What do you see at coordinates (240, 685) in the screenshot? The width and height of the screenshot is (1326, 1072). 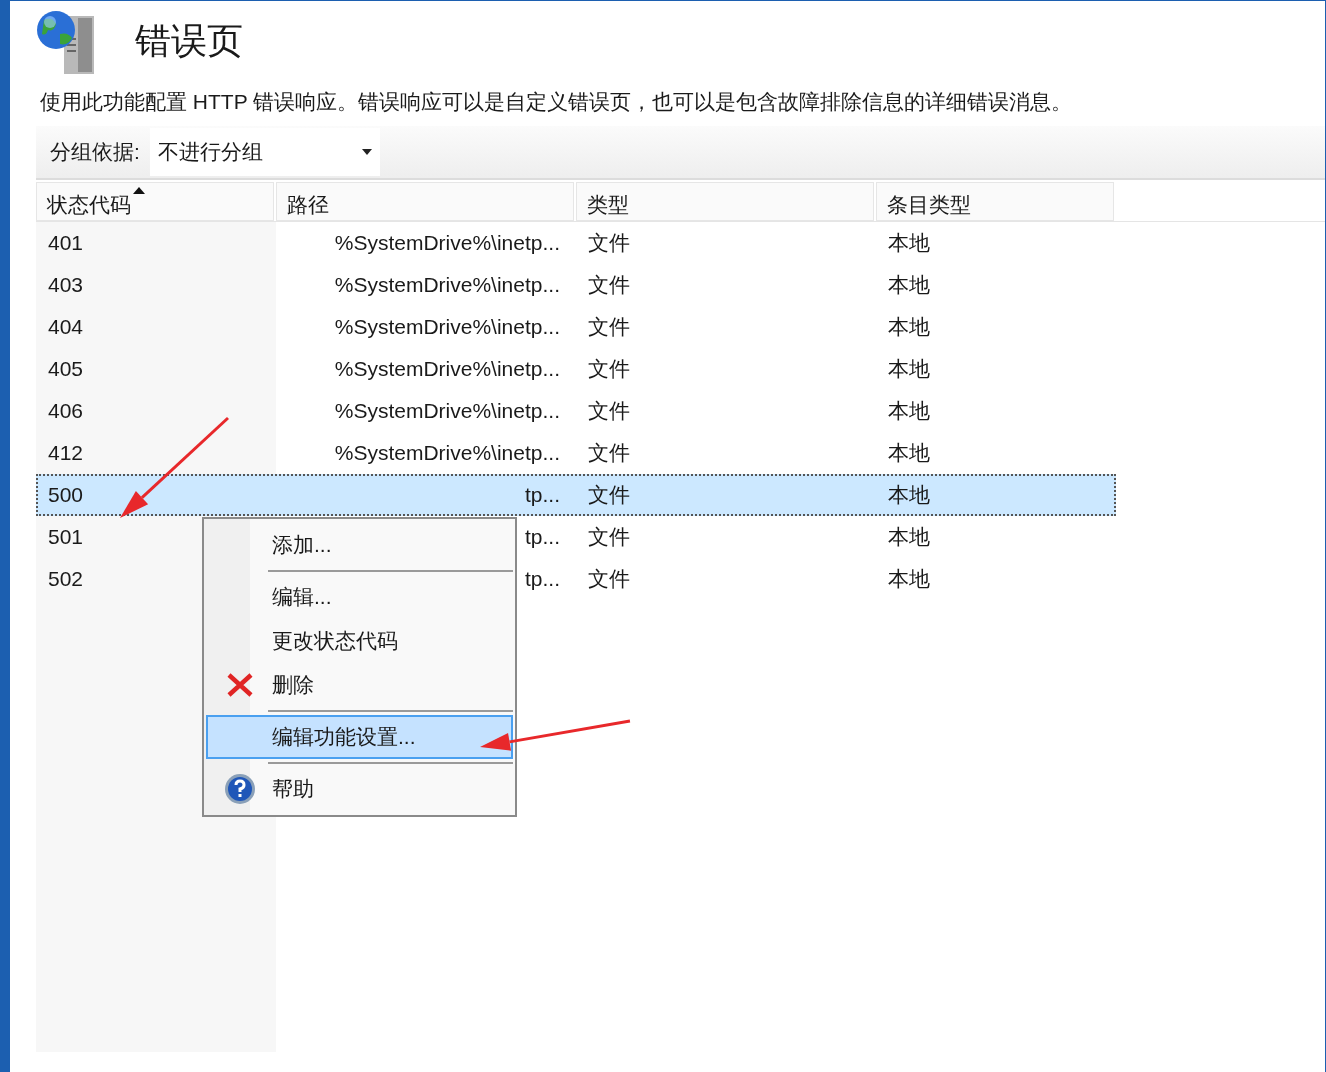 I see `close-x-icon` at bounding box center [240, 685].